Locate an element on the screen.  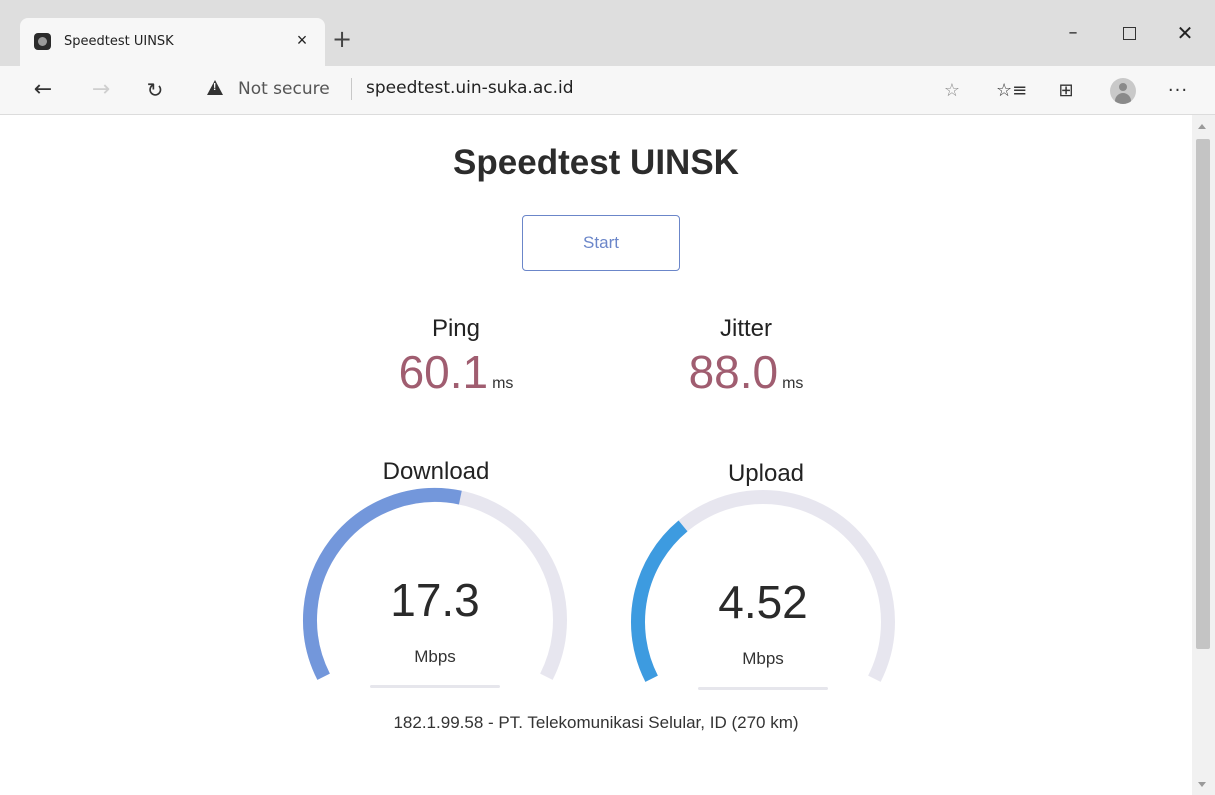
new-tab-icon: + is located at coordinates (342, 39).